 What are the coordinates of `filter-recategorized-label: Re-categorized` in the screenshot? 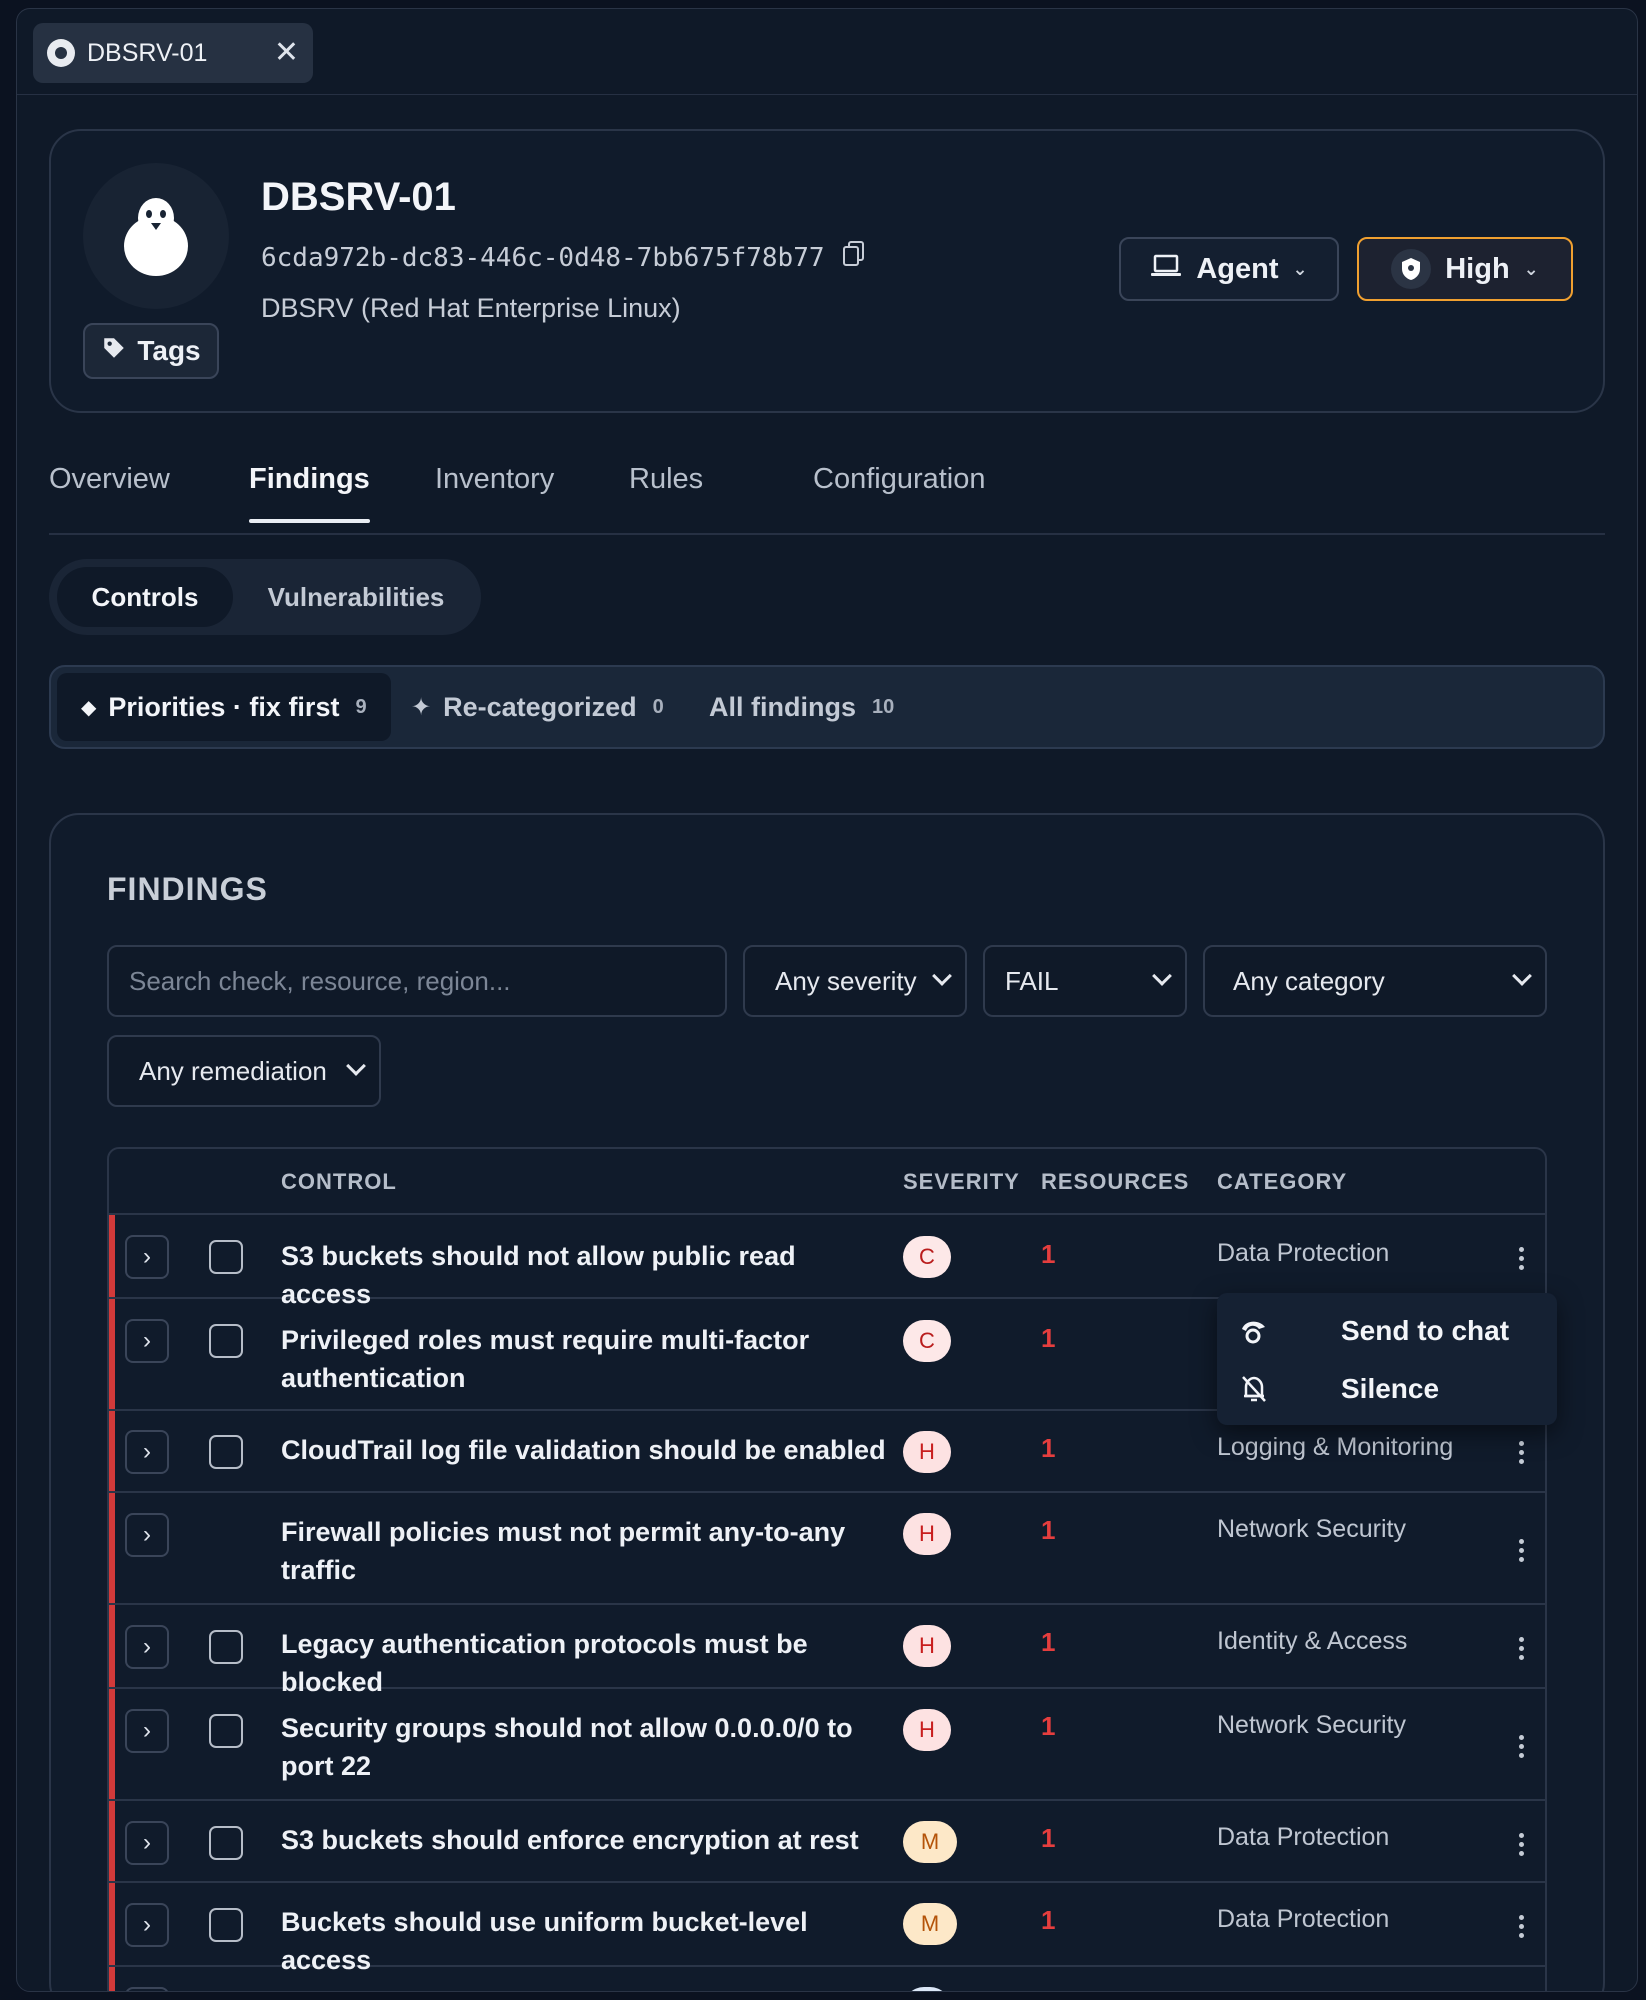 It's located at (540, 706).